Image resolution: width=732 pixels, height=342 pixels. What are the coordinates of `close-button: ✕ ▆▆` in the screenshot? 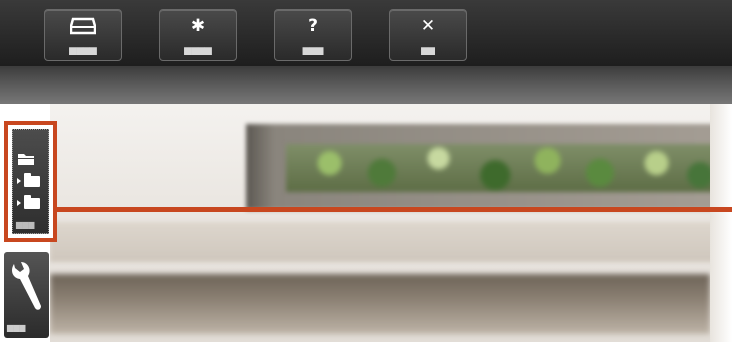 It's located at (428, 35).